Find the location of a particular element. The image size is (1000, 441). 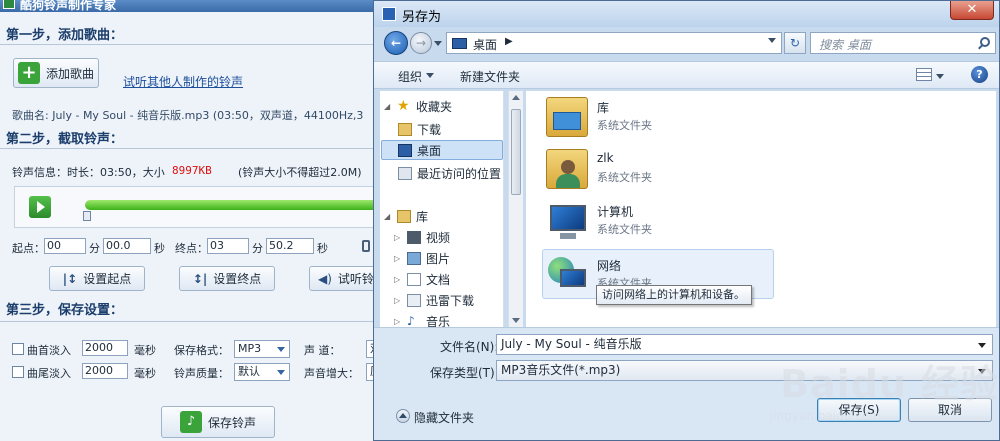

user-folder-icon is located at coordinates (567, 169).